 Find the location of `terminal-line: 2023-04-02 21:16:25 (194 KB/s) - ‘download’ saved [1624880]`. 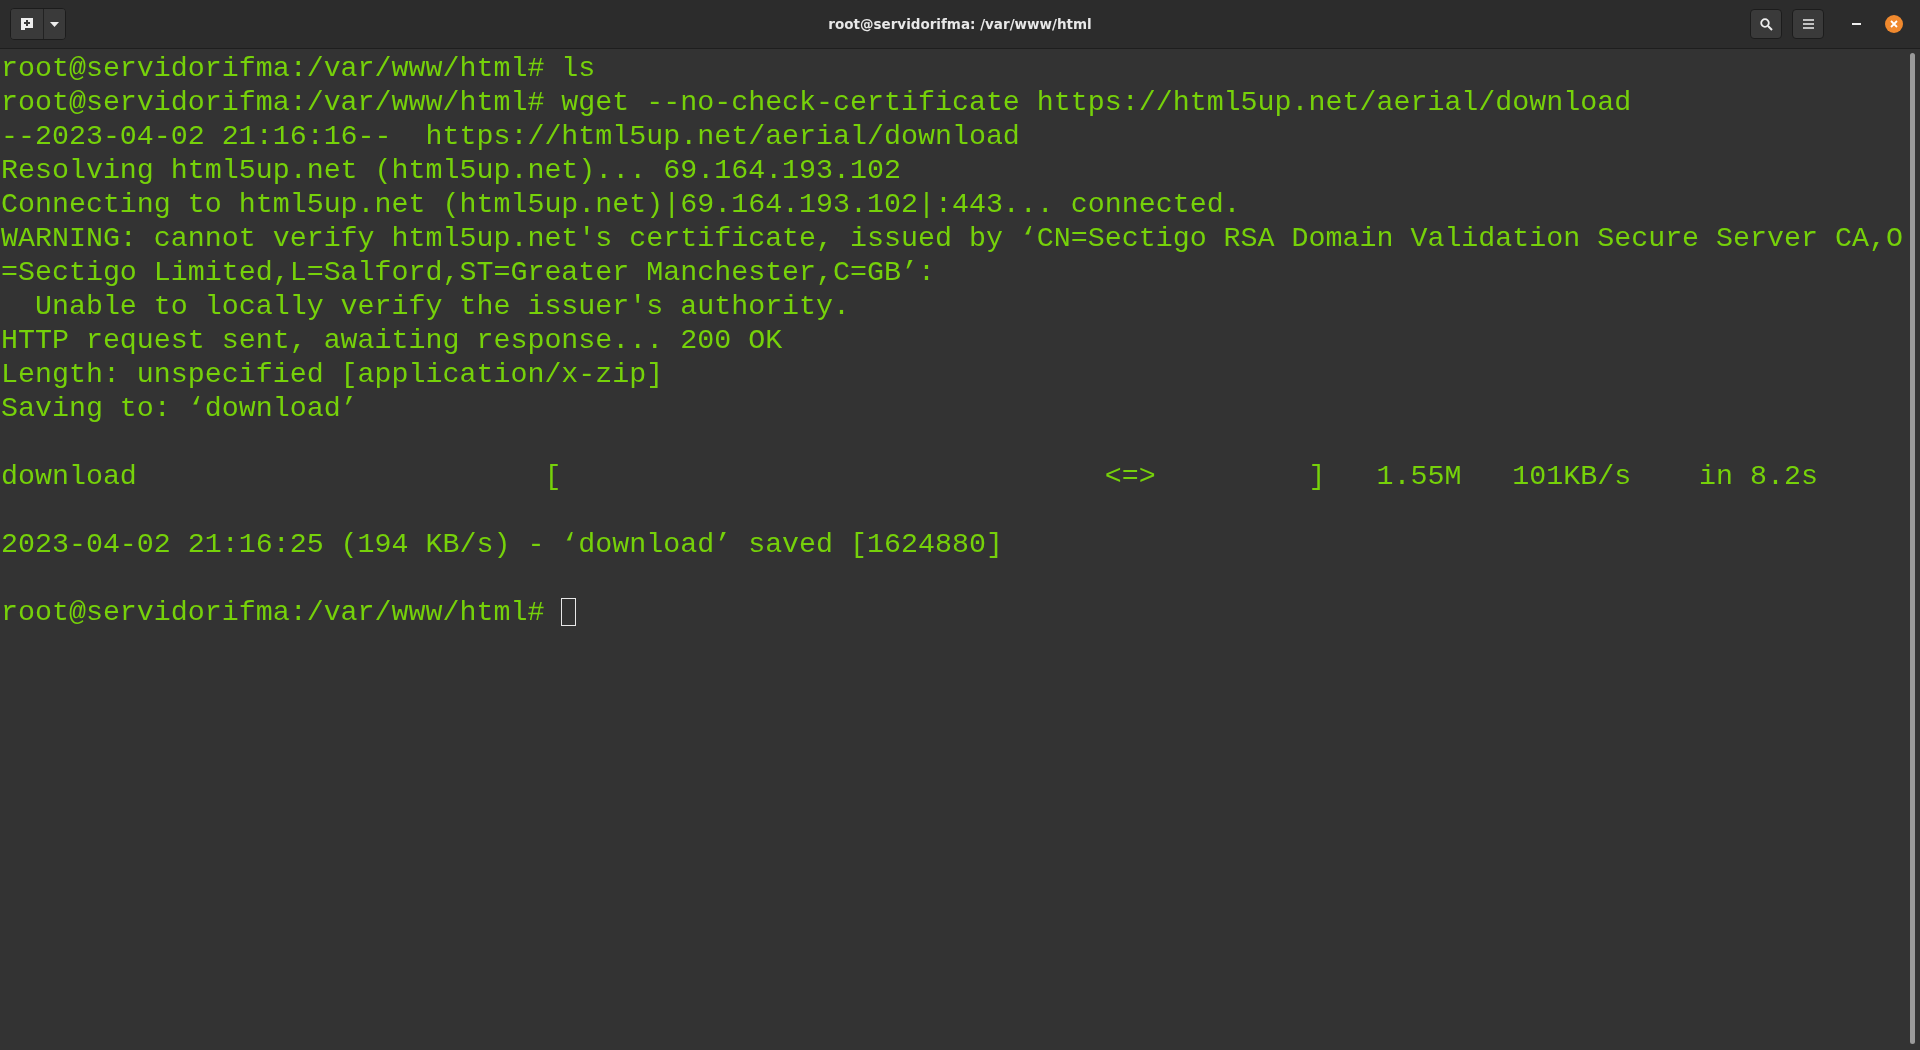

terminal-line: 2023-04-02 21:16:25 (194 KB/s) - ‘download’ saved [1624880] is located at coordinates (502, 544).